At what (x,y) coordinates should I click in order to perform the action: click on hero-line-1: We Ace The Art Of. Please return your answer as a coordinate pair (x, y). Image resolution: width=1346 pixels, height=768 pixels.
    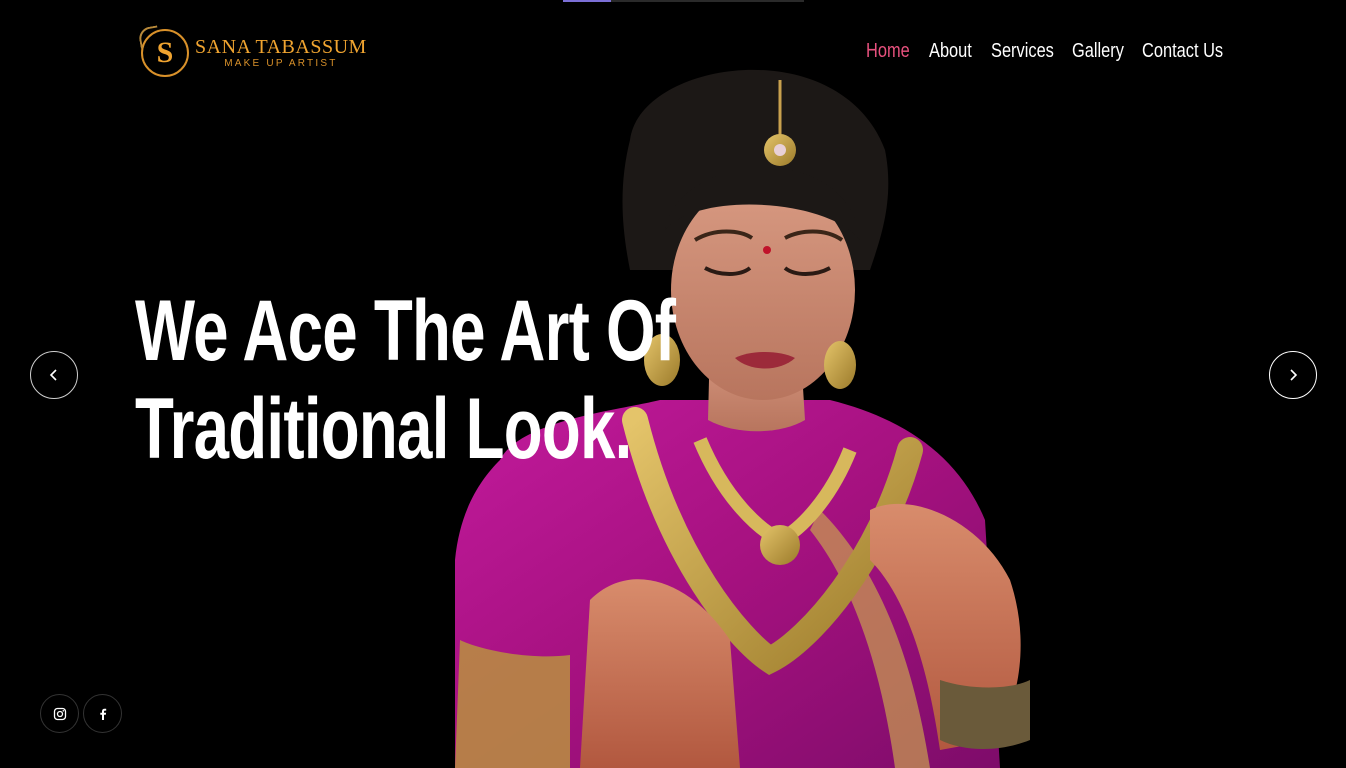
    Looking at the image, I should click on (405, 331).